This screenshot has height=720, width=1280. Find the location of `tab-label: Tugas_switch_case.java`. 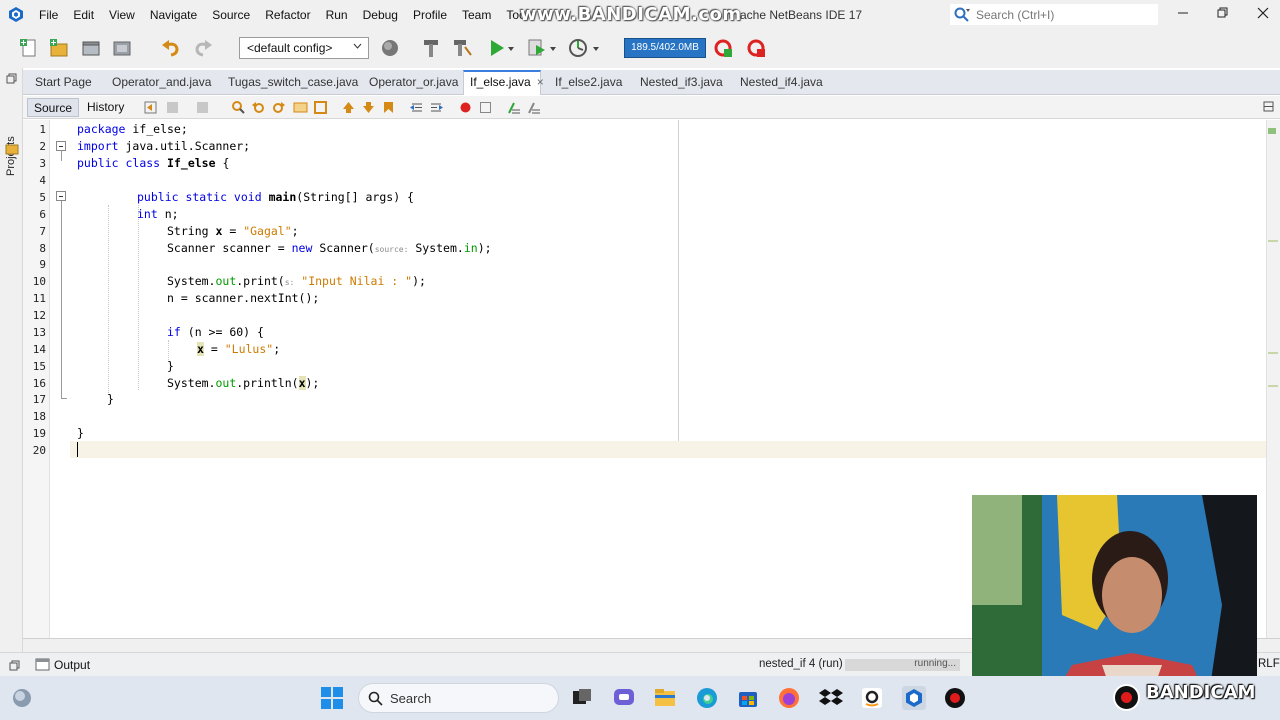

tab-label: Tugas_switch_case.java is located at coordinates (293, 82).